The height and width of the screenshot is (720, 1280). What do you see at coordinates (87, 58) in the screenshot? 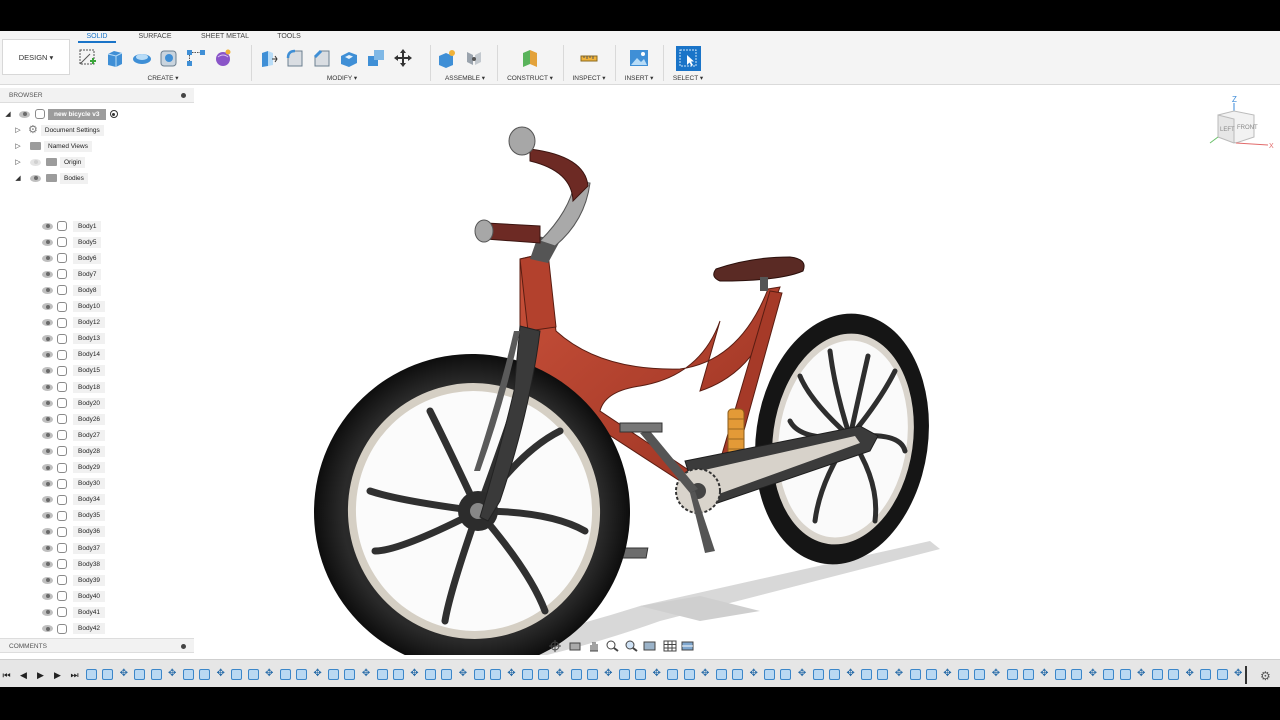
I see `sketch-icon` at bounding box center [87, 58].